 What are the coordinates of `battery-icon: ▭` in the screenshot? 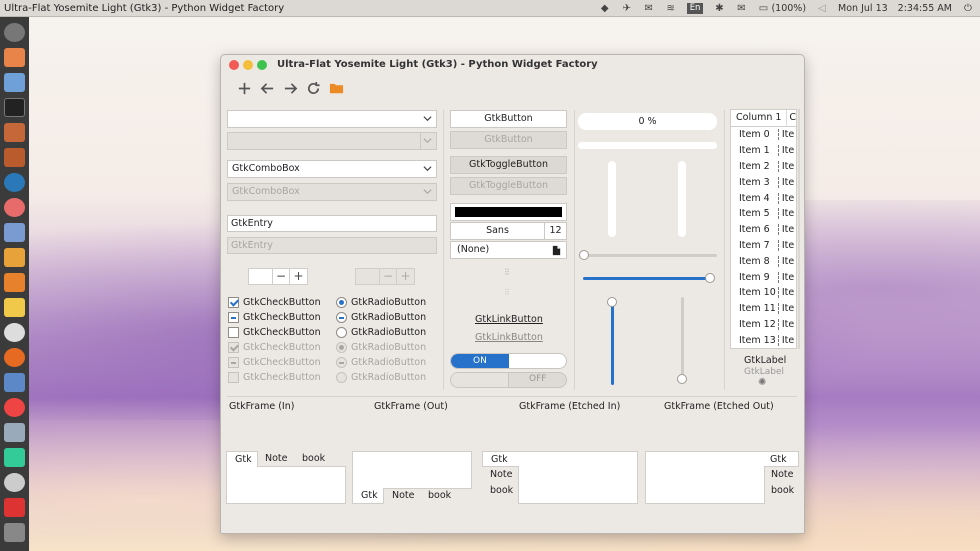 It's located at (763, 8).